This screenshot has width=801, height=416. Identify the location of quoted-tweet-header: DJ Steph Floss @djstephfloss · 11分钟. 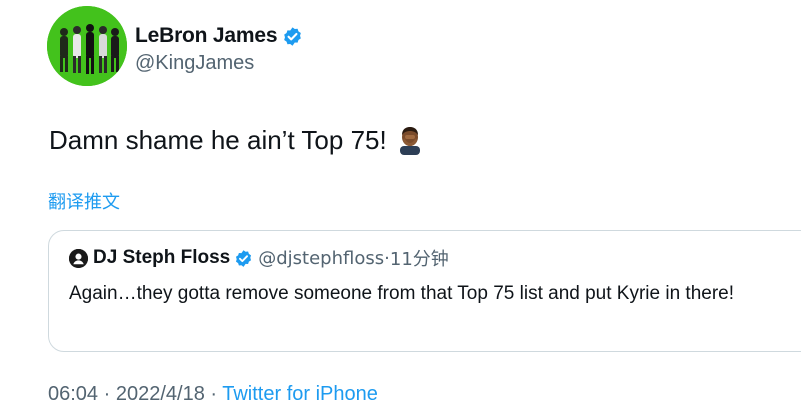
(259, 258).